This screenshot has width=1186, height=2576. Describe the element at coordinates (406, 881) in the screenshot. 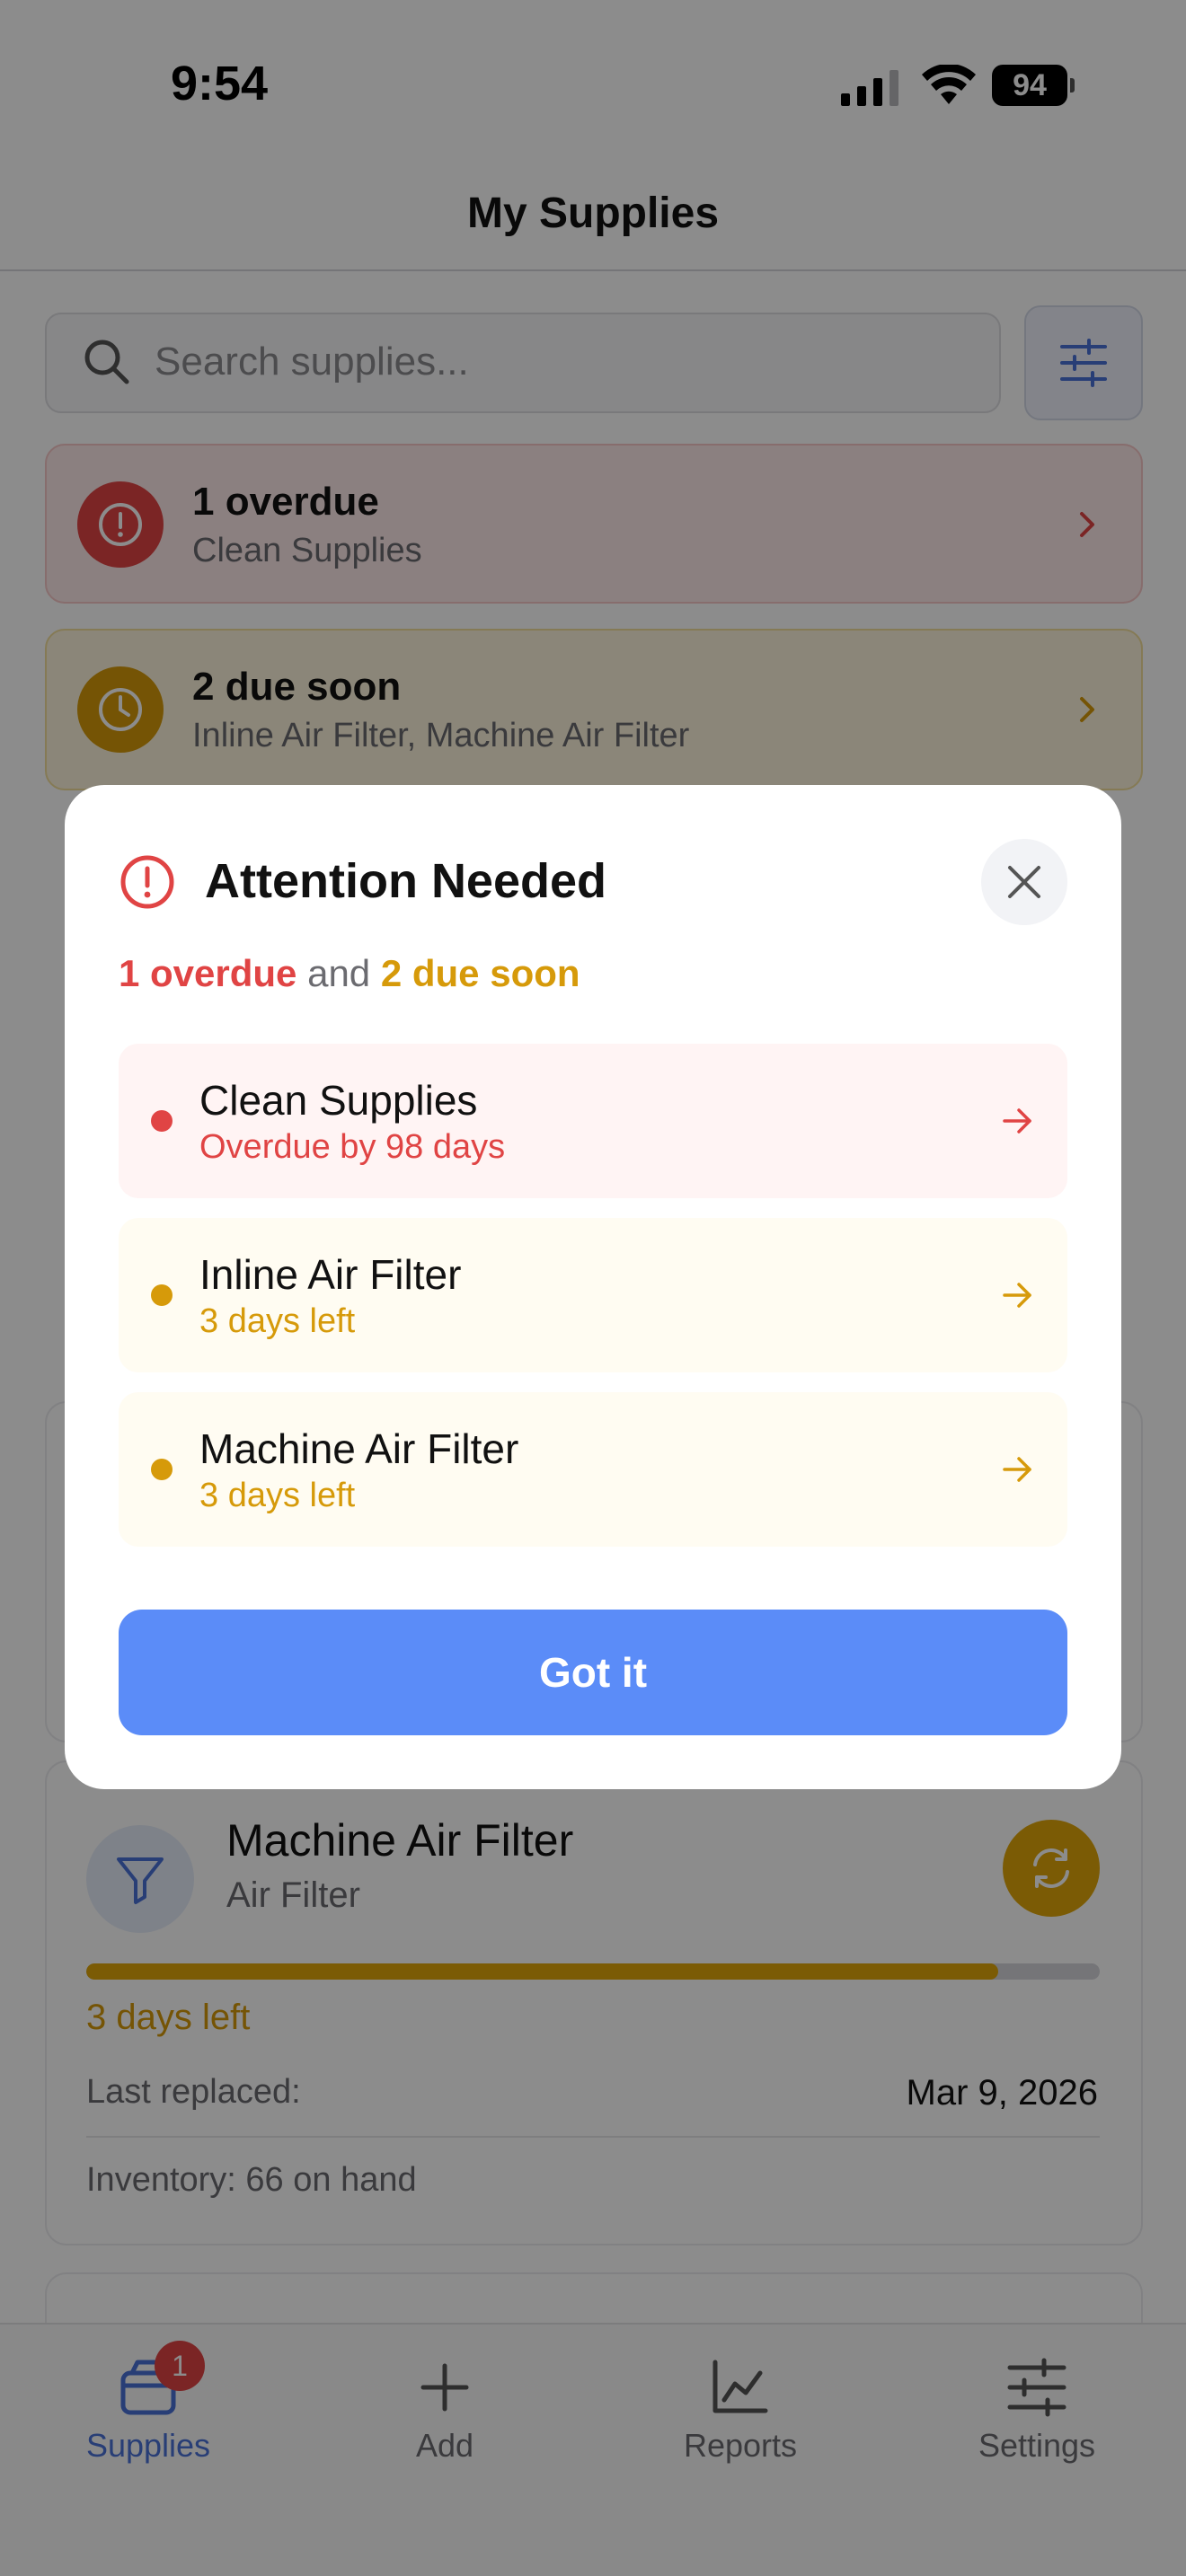

I see `modal-title: Attention Needed` at that location.